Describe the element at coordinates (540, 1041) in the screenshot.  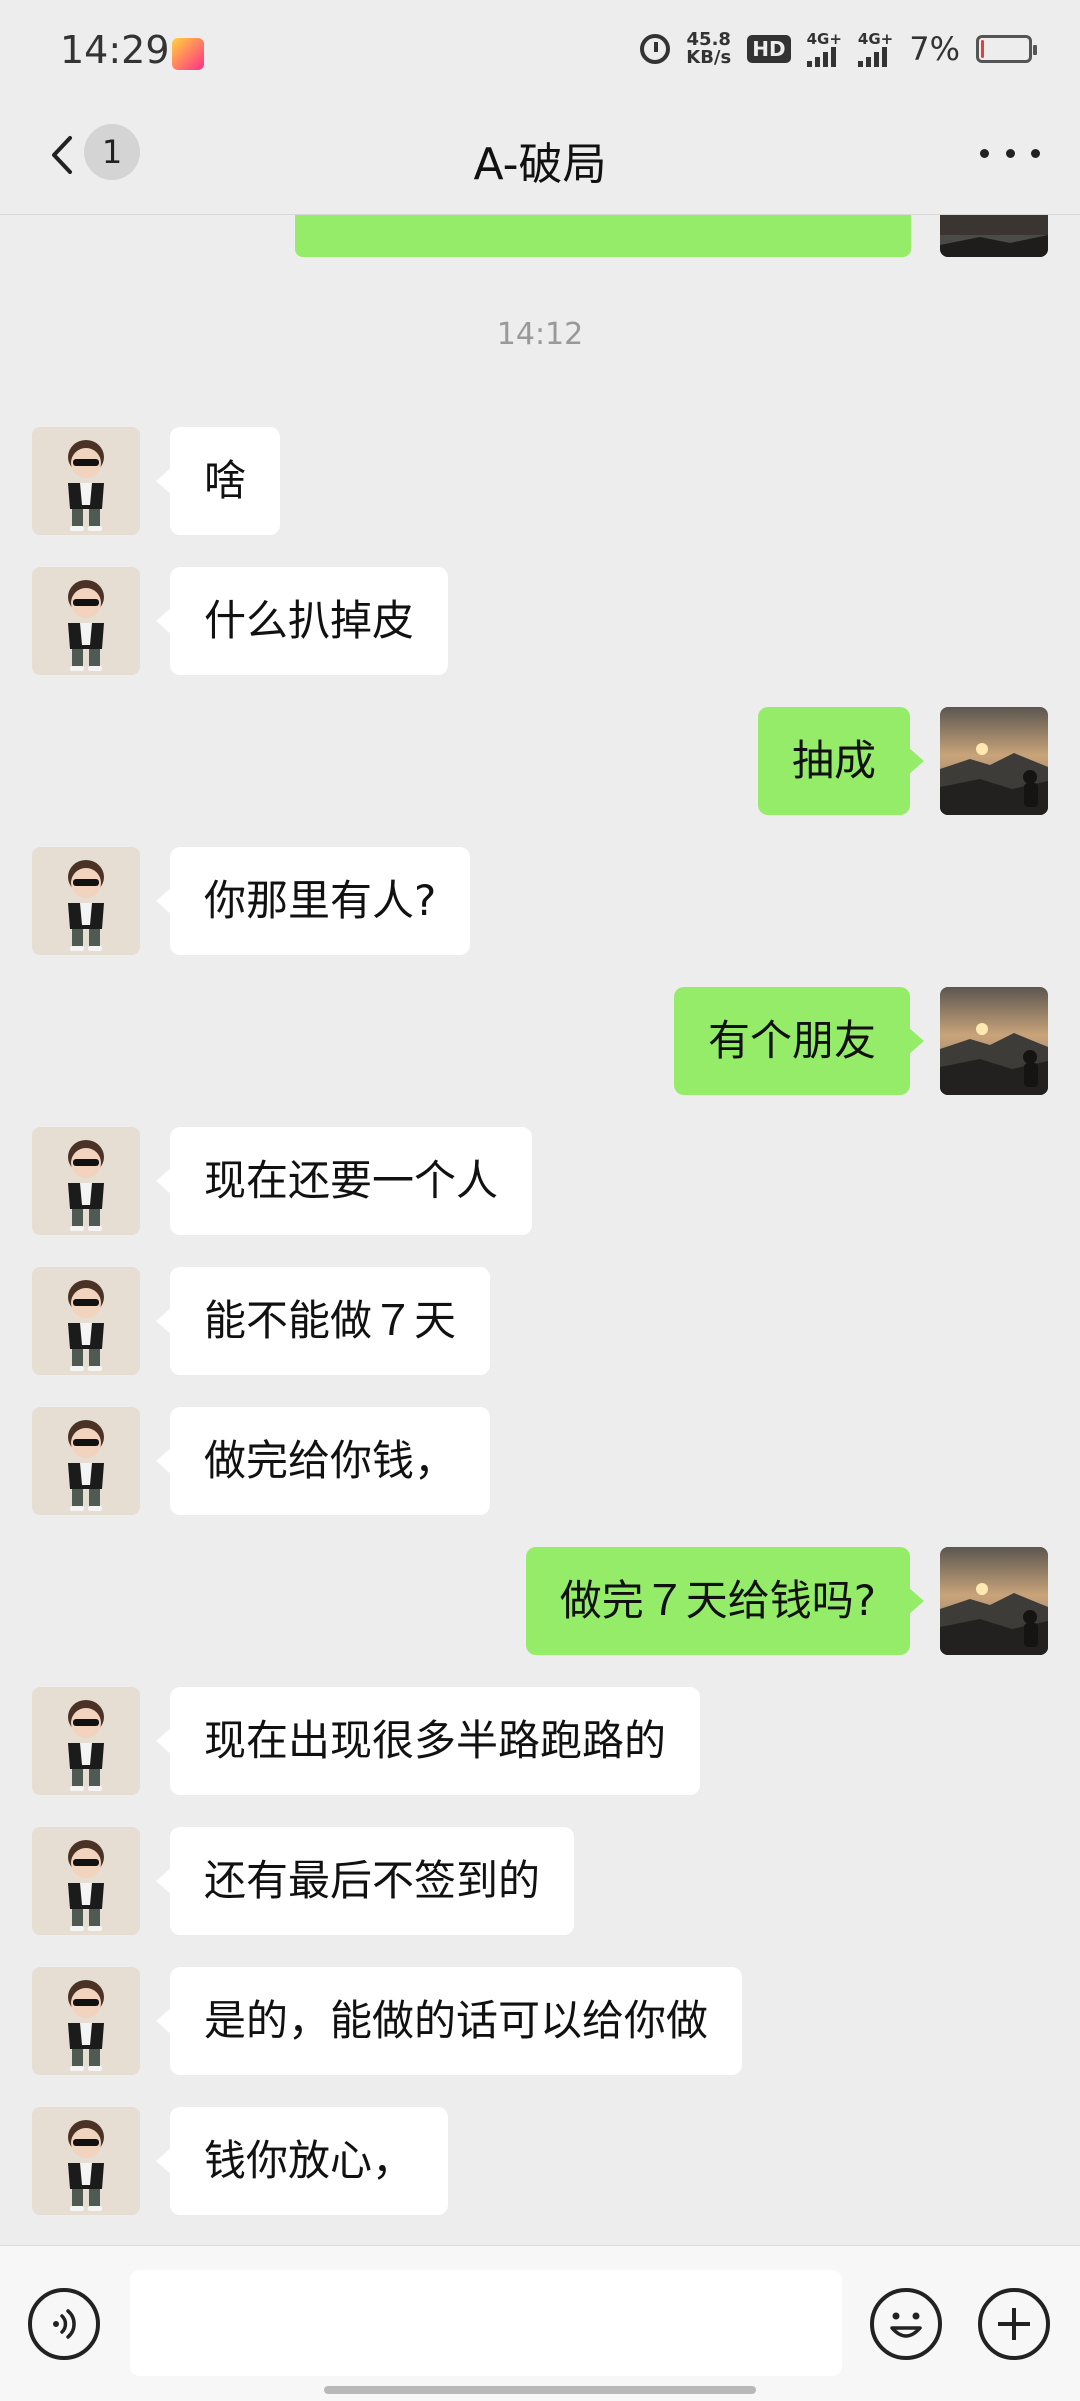
I see `sent-message: 有个朋友` at that location.